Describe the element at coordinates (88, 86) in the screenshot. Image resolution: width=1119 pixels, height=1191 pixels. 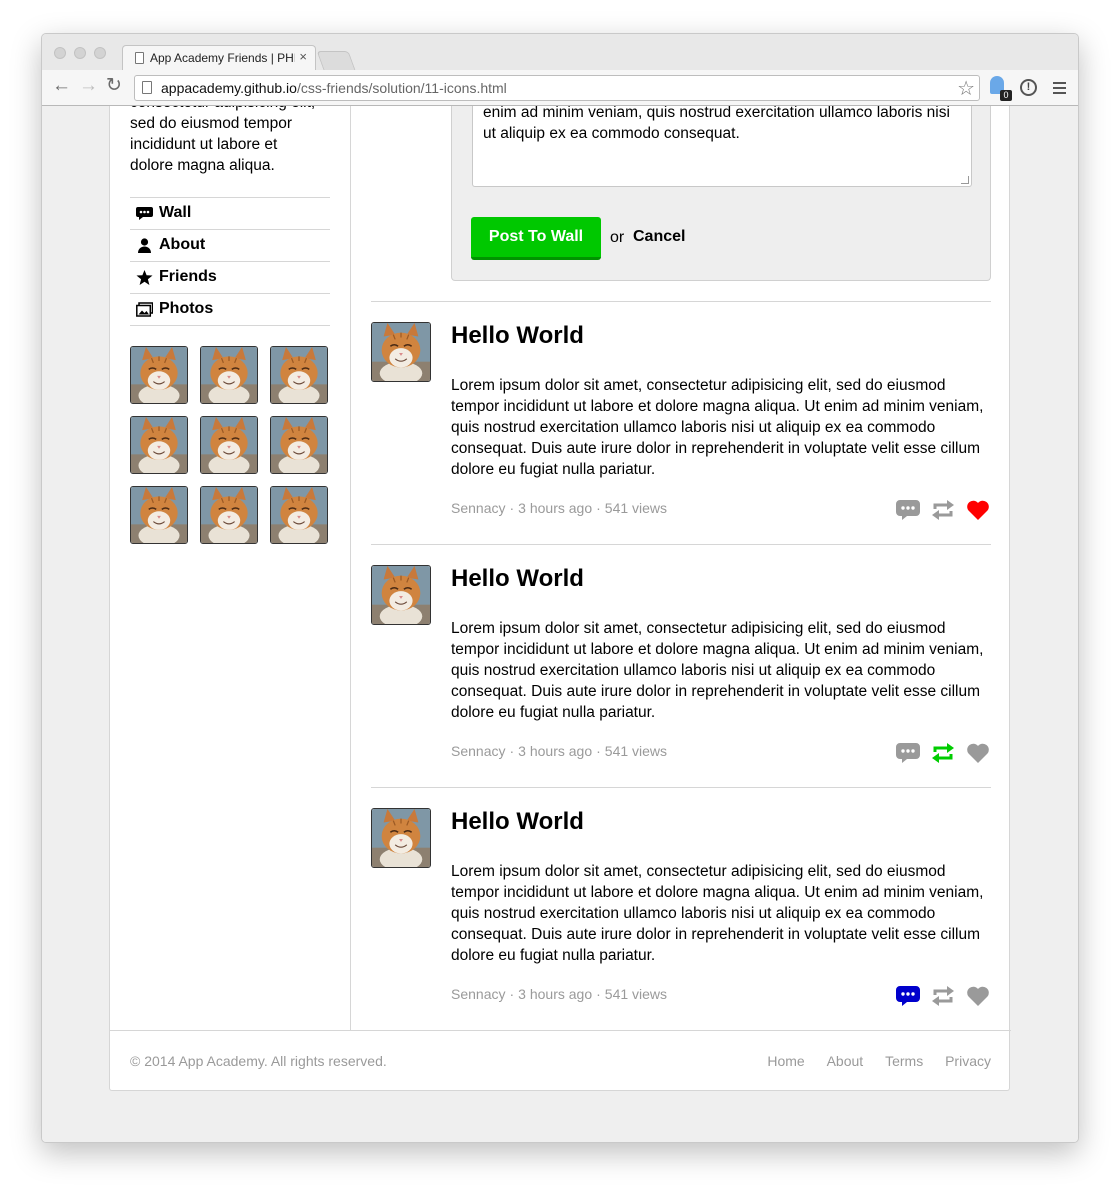
I see `forward-arrow-icon: →` at that location.